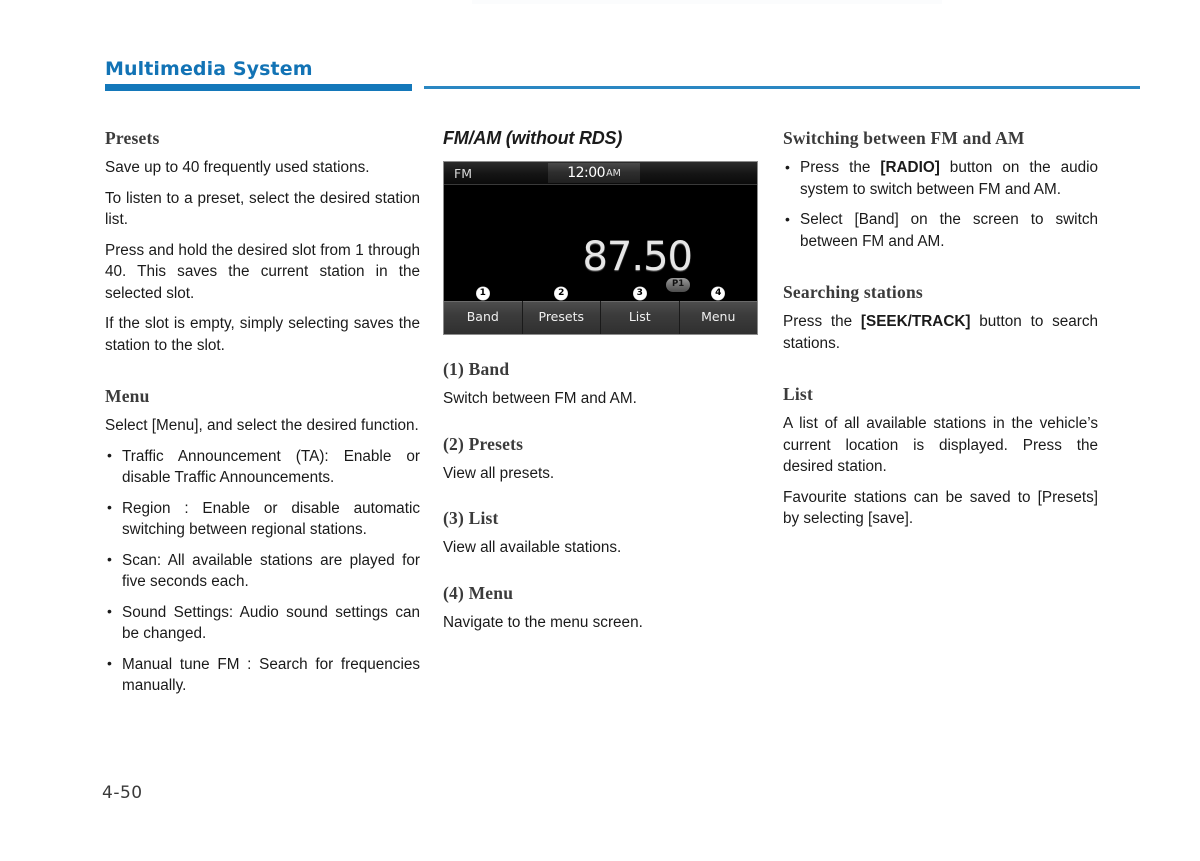 The height and width of the screenshot is (861, 1200). What do you see at coordinates (476, 369) in the screenshot?
I see `band-item-heading: (1) Band` at bounding box center [476, 369].